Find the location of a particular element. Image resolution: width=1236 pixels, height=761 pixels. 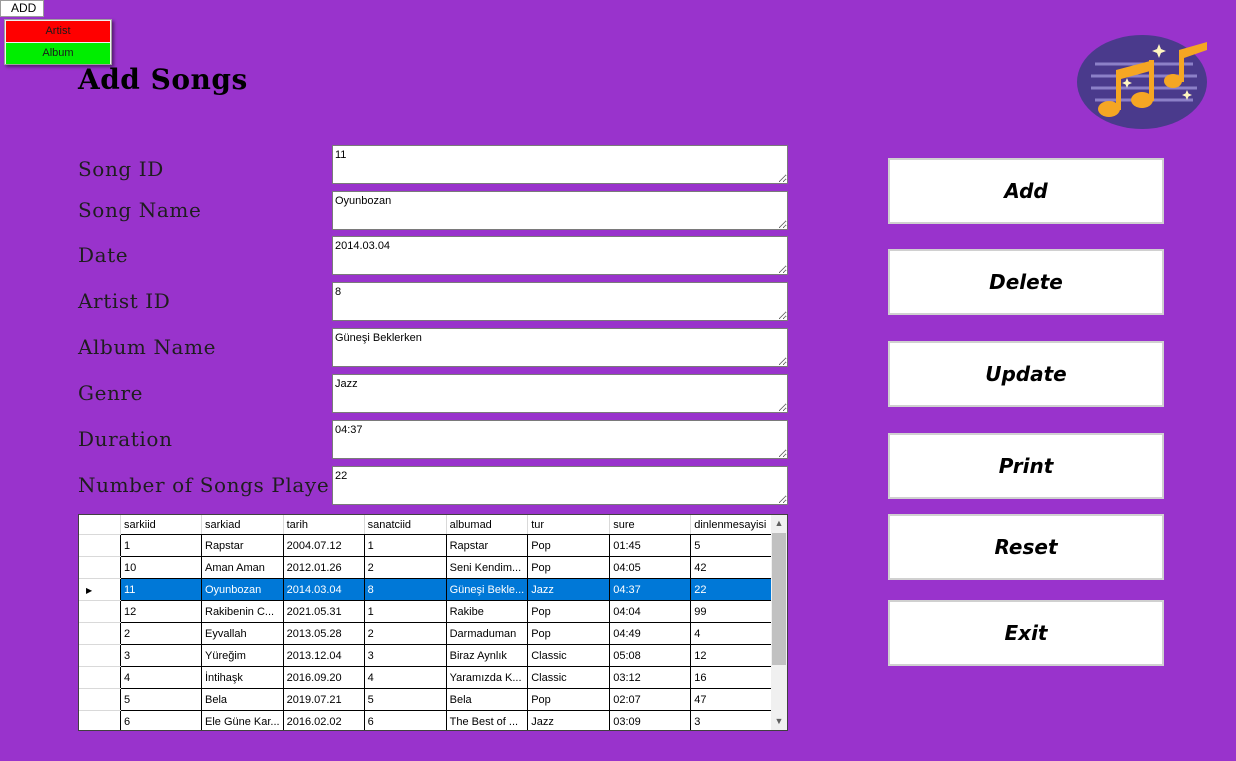

table-cell: 10 is located at coordinates (161, 567).